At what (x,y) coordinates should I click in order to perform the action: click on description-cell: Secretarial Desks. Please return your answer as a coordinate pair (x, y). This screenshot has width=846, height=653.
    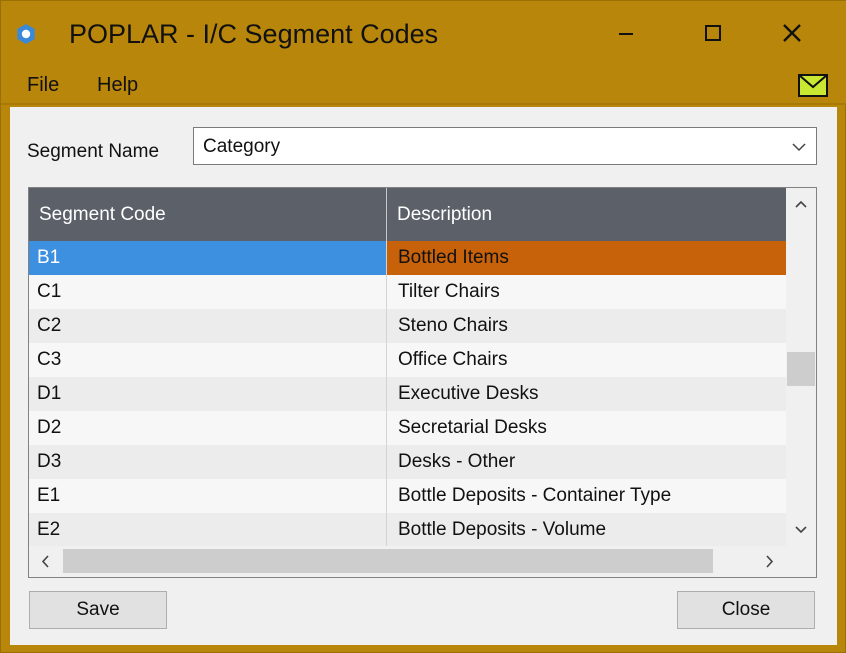
    Looking at the image, I should click on (586, 428).